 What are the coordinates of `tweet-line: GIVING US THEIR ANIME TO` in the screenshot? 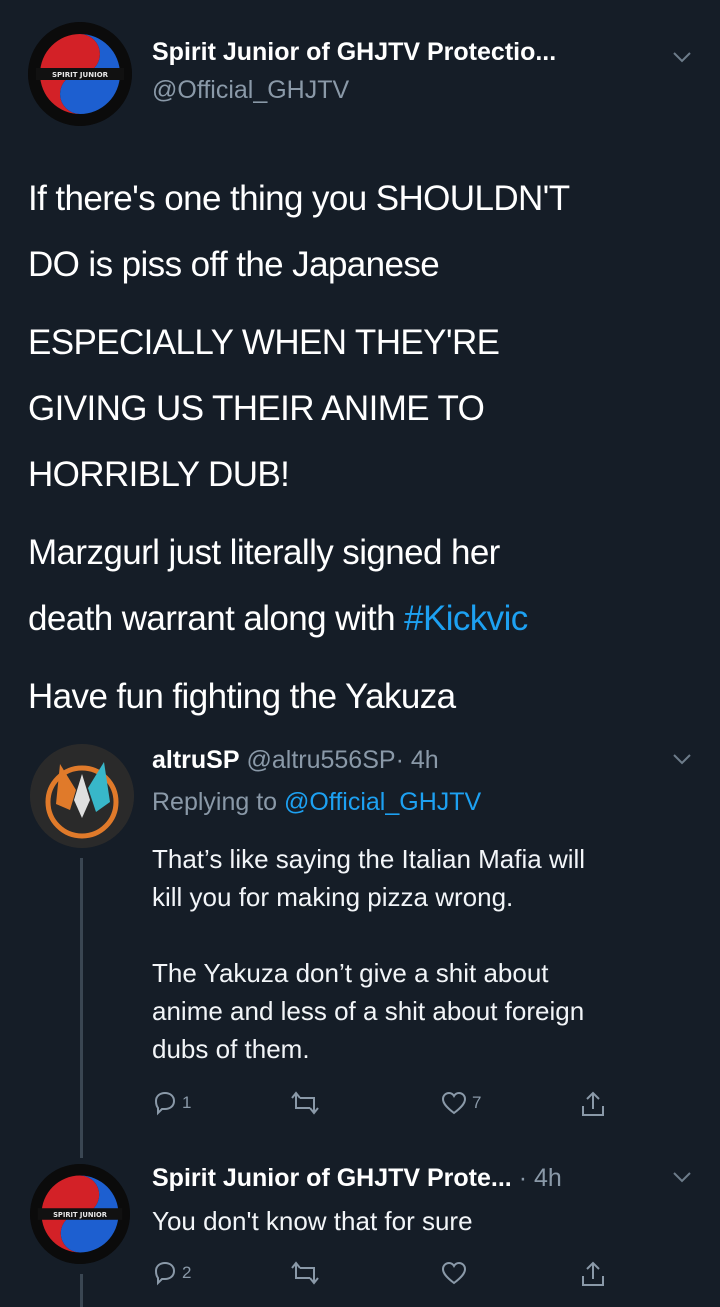 It's located at (256, 408).